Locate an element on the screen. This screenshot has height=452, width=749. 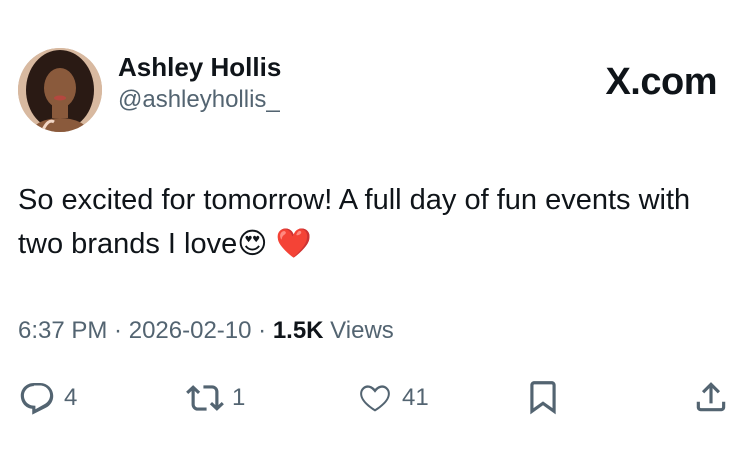
reply-button: 4 is located at coordinates (47, 398).